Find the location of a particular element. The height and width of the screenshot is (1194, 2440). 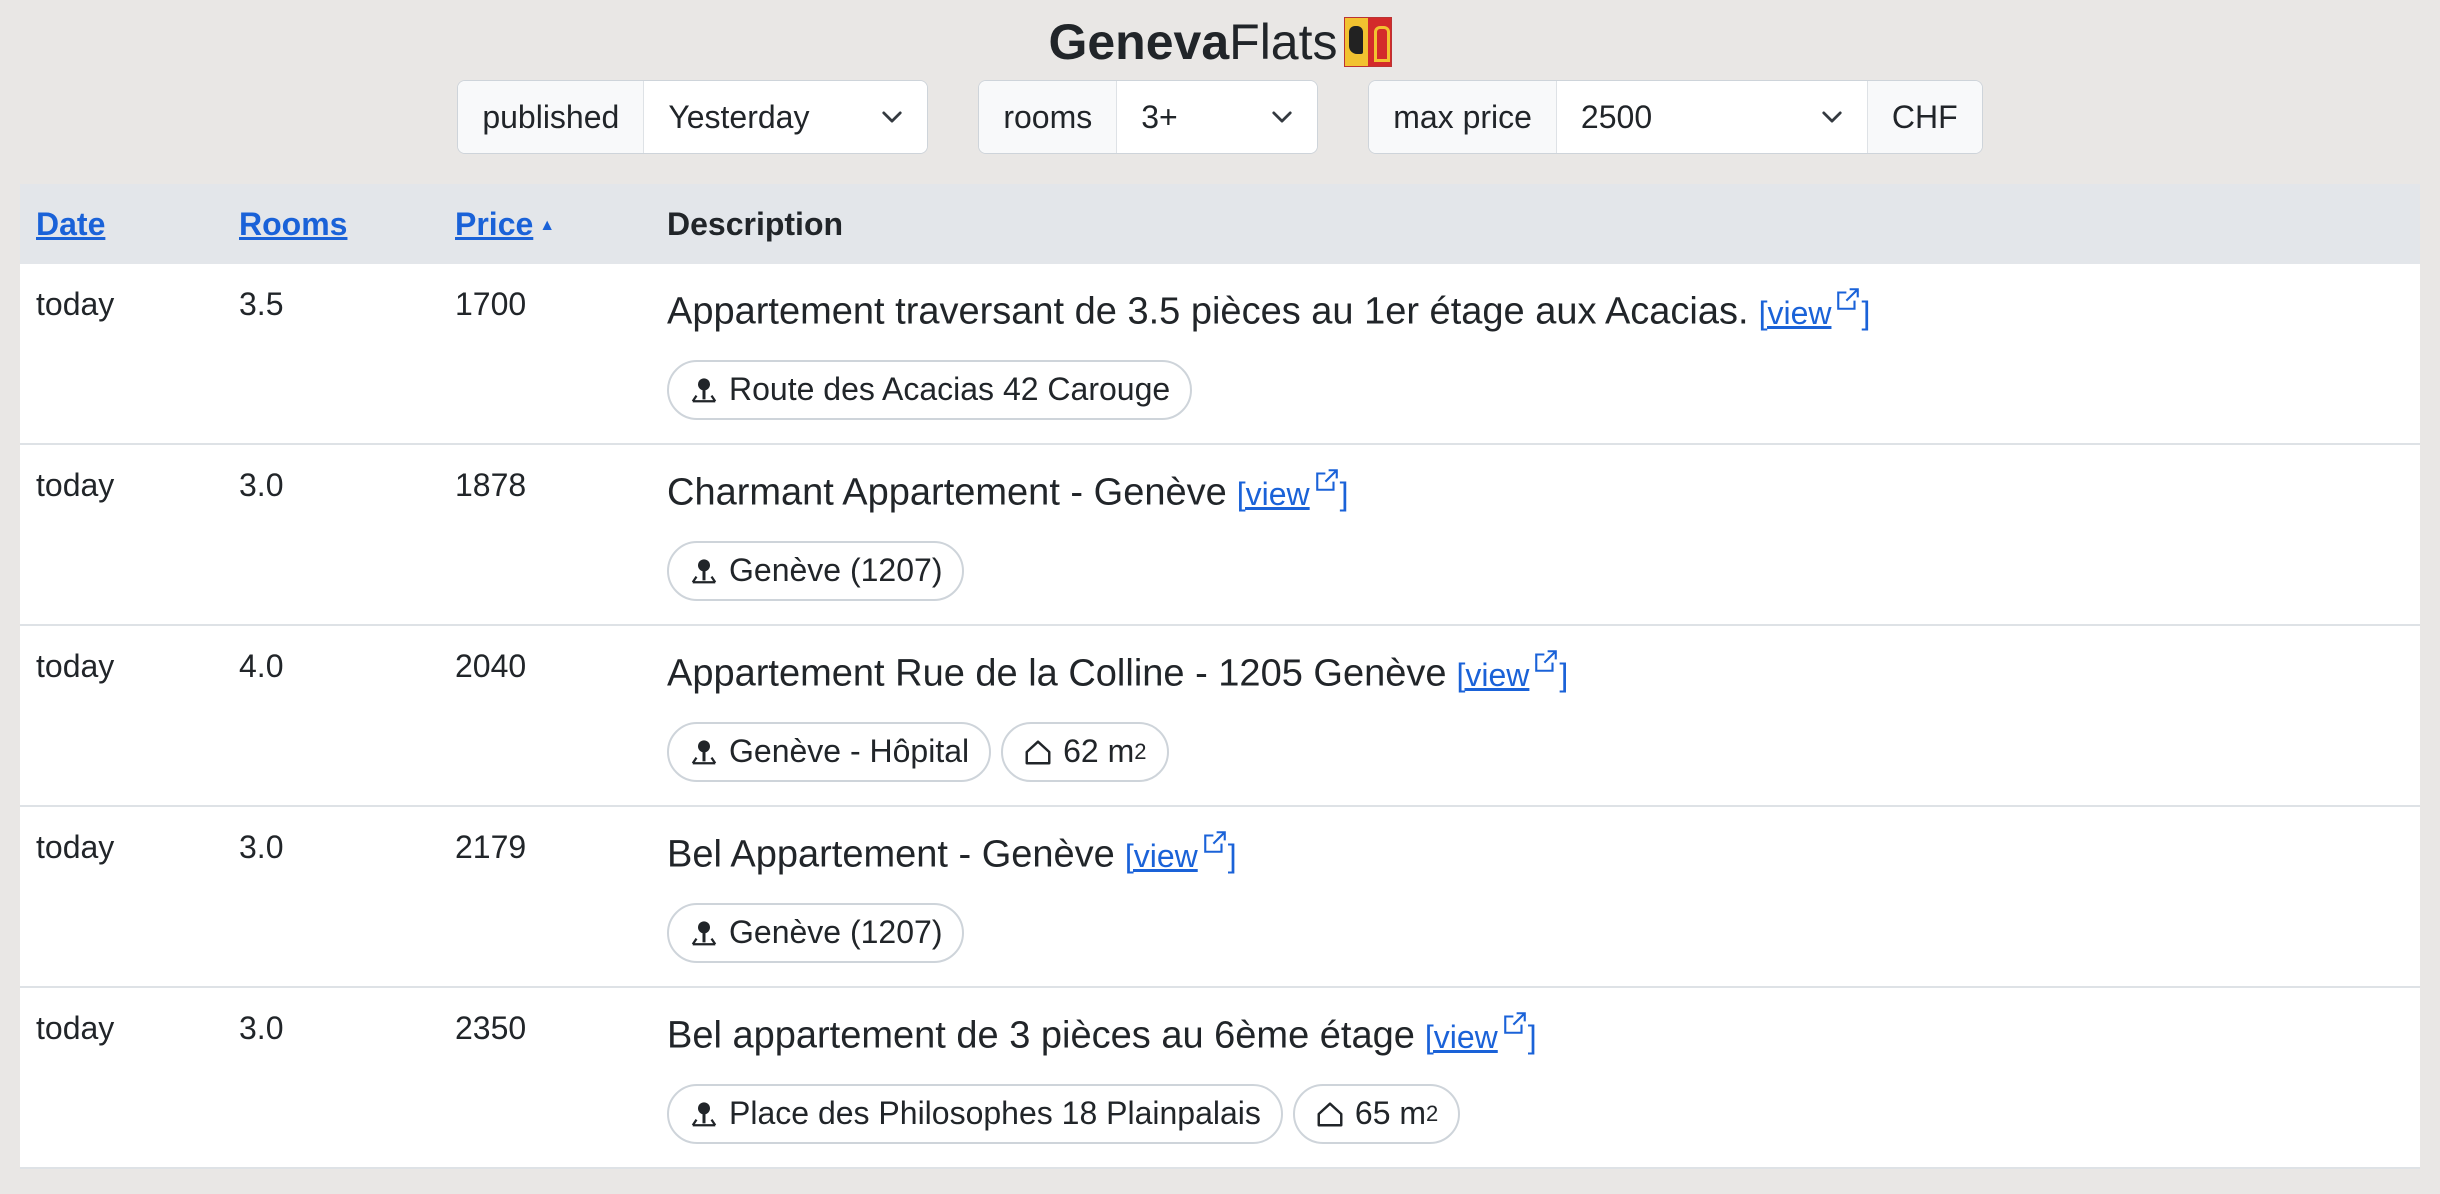

location-badge: Route des Acacias 42 Carouge is located at coordinates (930, 389).